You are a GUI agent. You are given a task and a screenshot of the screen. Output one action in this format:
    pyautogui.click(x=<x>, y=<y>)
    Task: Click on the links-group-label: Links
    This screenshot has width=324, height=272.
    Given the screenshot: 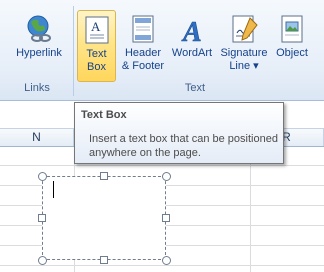 What is the action you would take?
    pyautogui.click(x=37, y=88)
    